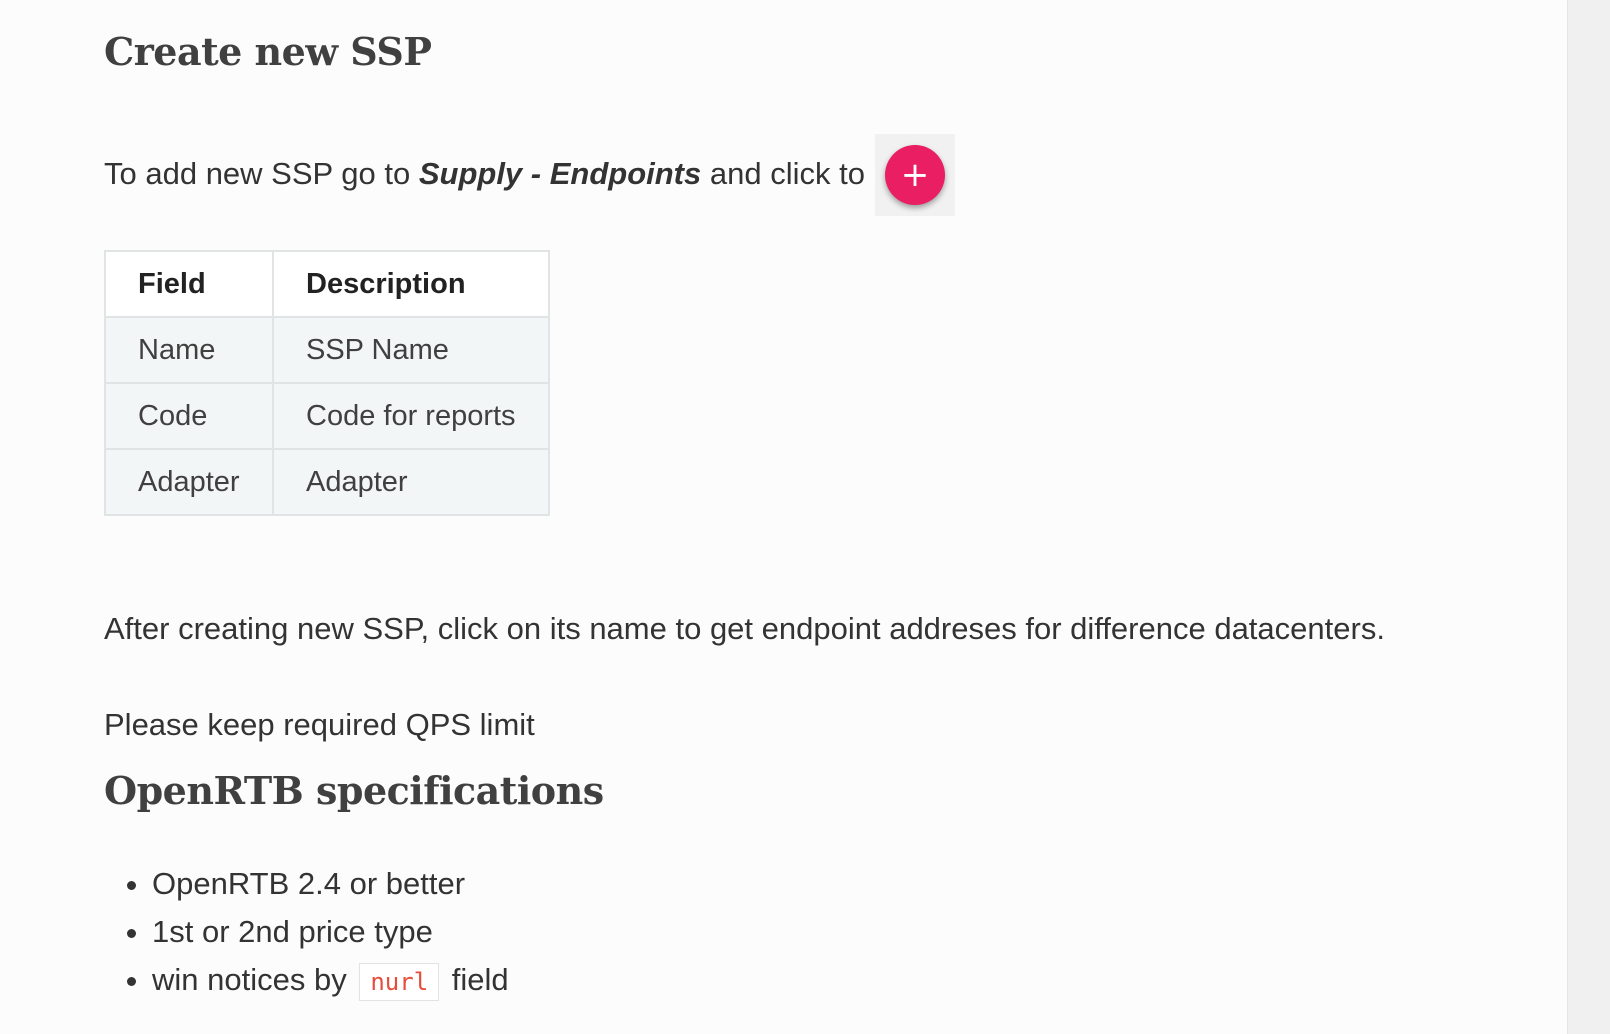  What do you see at coordinates (411, 284) in the screenshot?
I see `header-description: Description` at bounding box center [411, 284].